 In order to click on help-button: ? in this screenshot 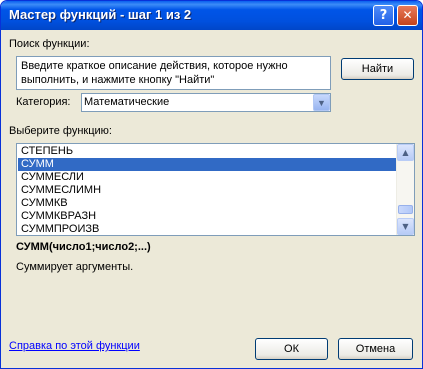, I will do `click(383, 15)`.